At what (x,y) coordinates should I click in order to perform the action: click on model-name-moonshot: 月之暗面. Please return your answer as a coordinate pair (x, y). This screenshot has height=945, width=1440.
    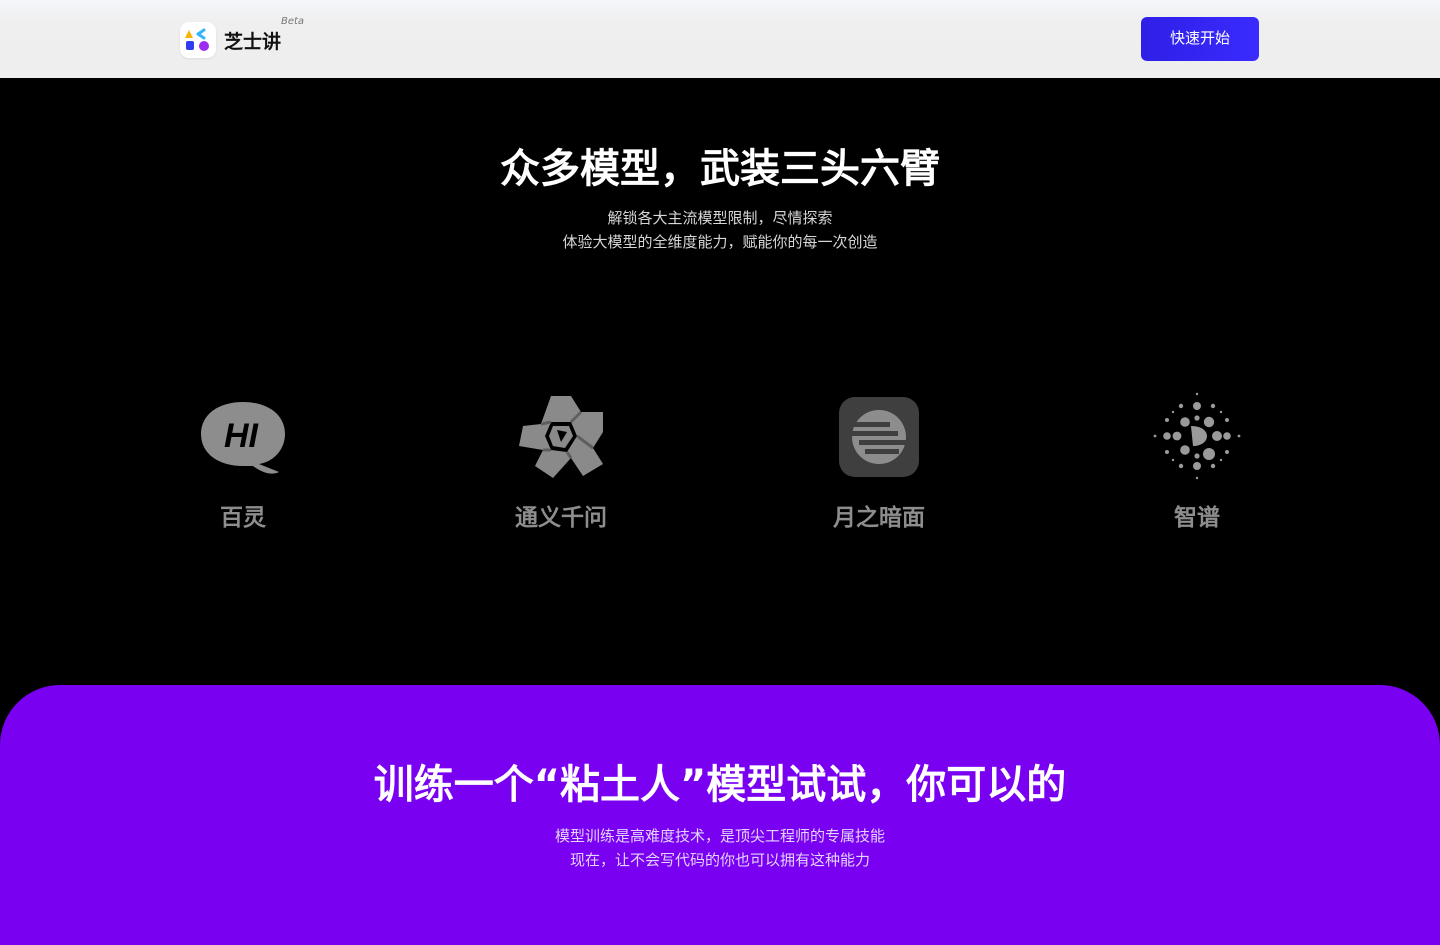
    Looking at the image, I should click on (879, 518).